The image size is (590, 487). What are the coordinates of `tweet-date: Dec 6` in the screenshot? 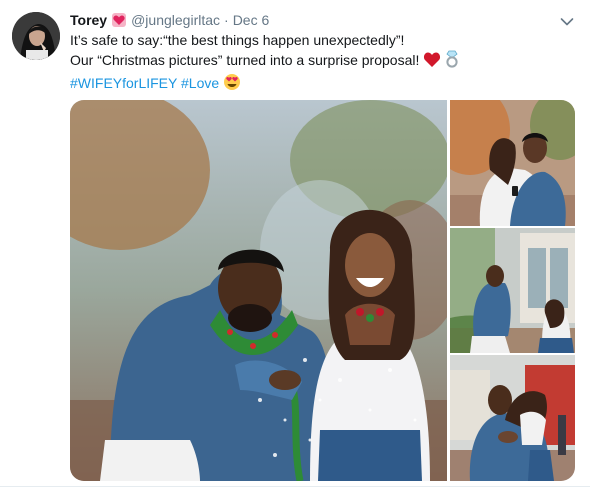 It's located at (251, 20).